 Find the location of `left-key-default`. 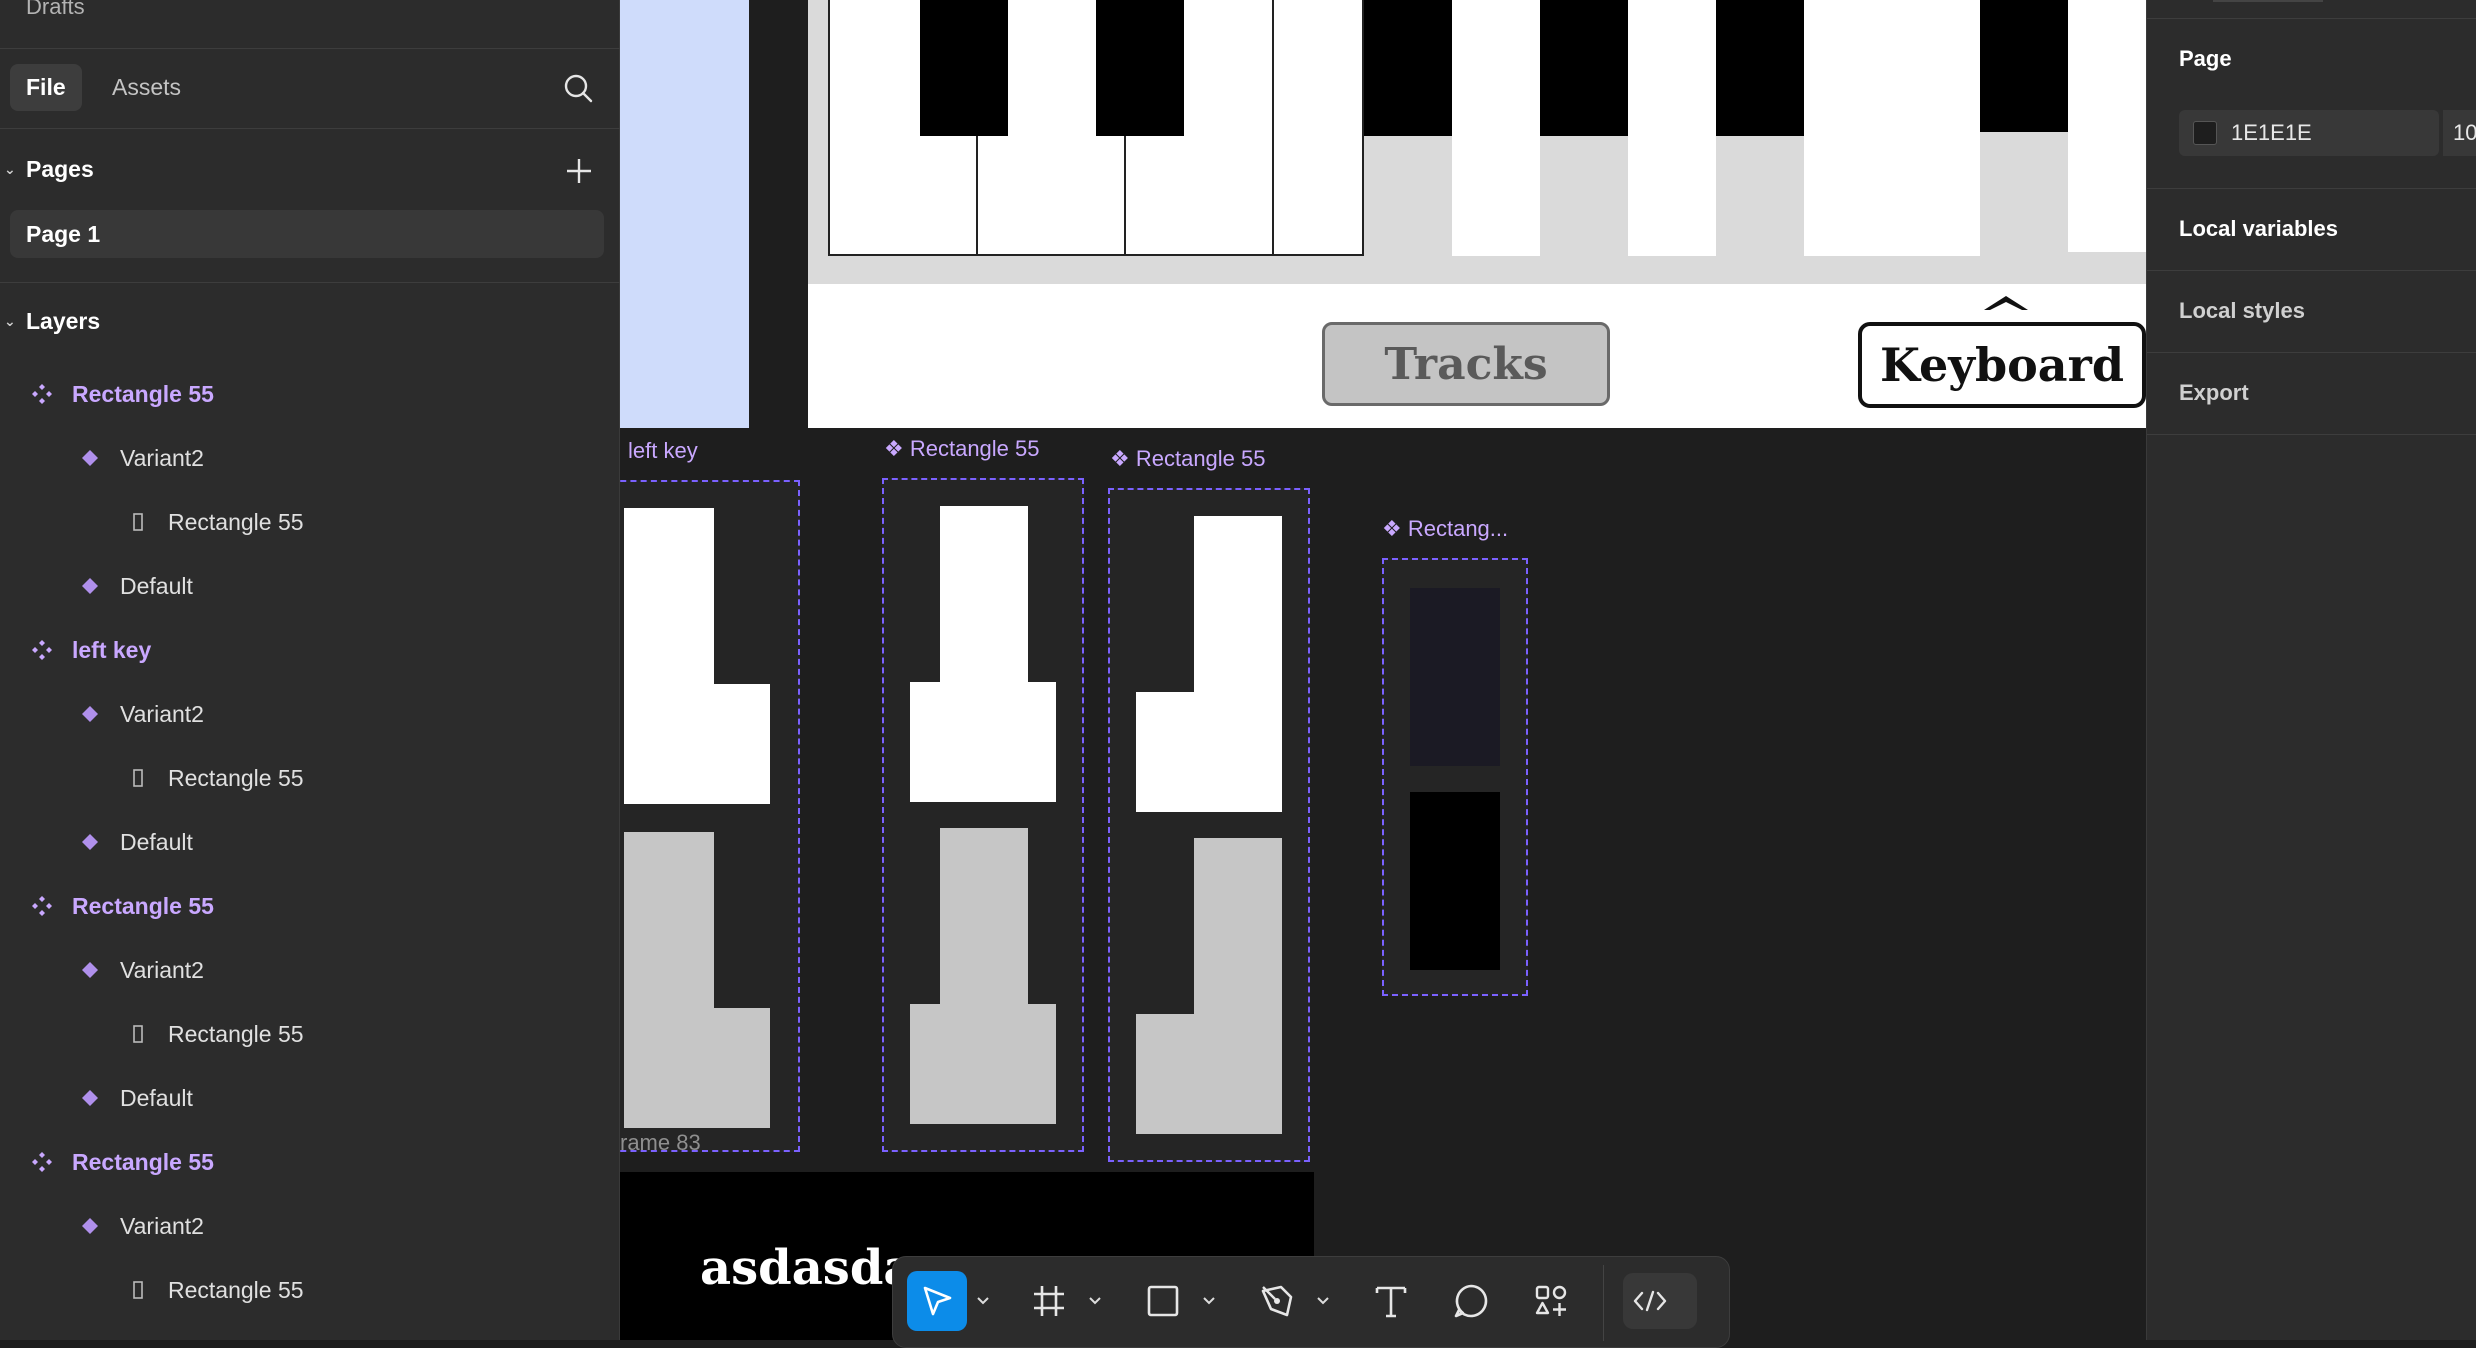

left-key-default is located at coordinates (699, 982).